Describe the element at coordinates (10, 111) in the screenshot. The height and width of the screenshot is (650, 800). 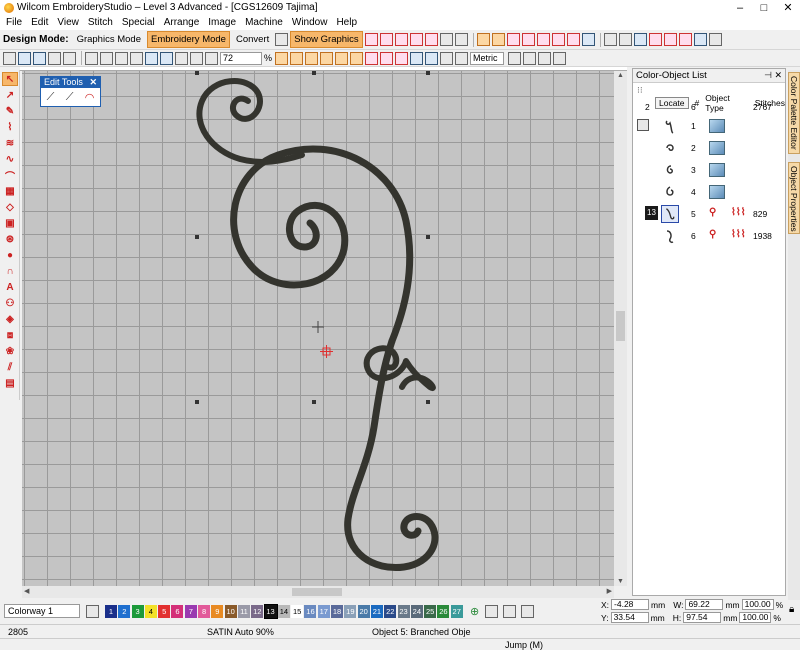
I see `digitize-pen-icon: ✎` at that location.